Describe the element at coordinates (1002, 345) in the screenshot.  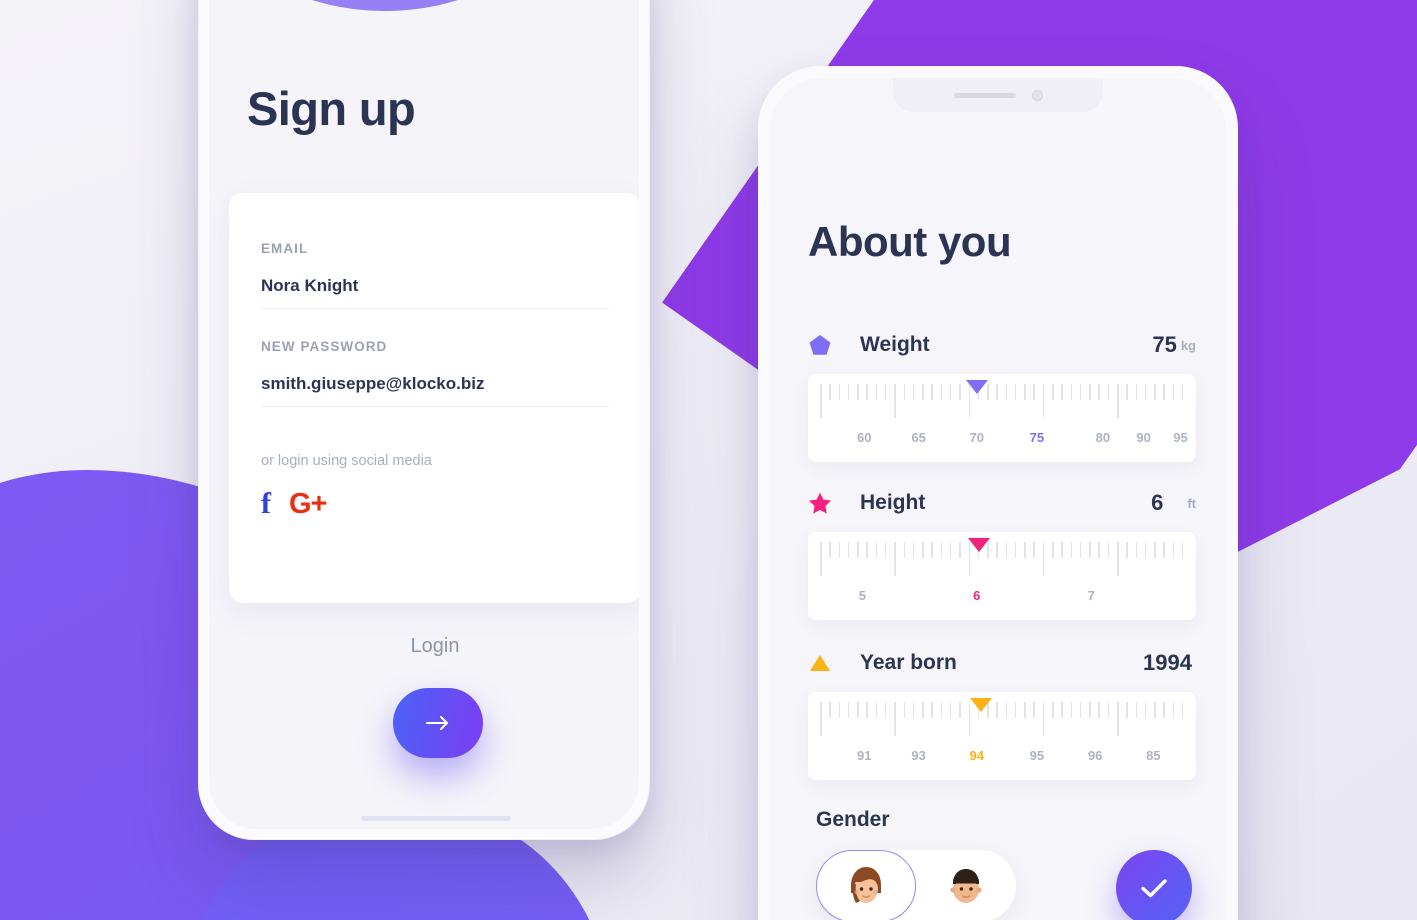
I see `metric-header: Weight 75 kg` at that location.